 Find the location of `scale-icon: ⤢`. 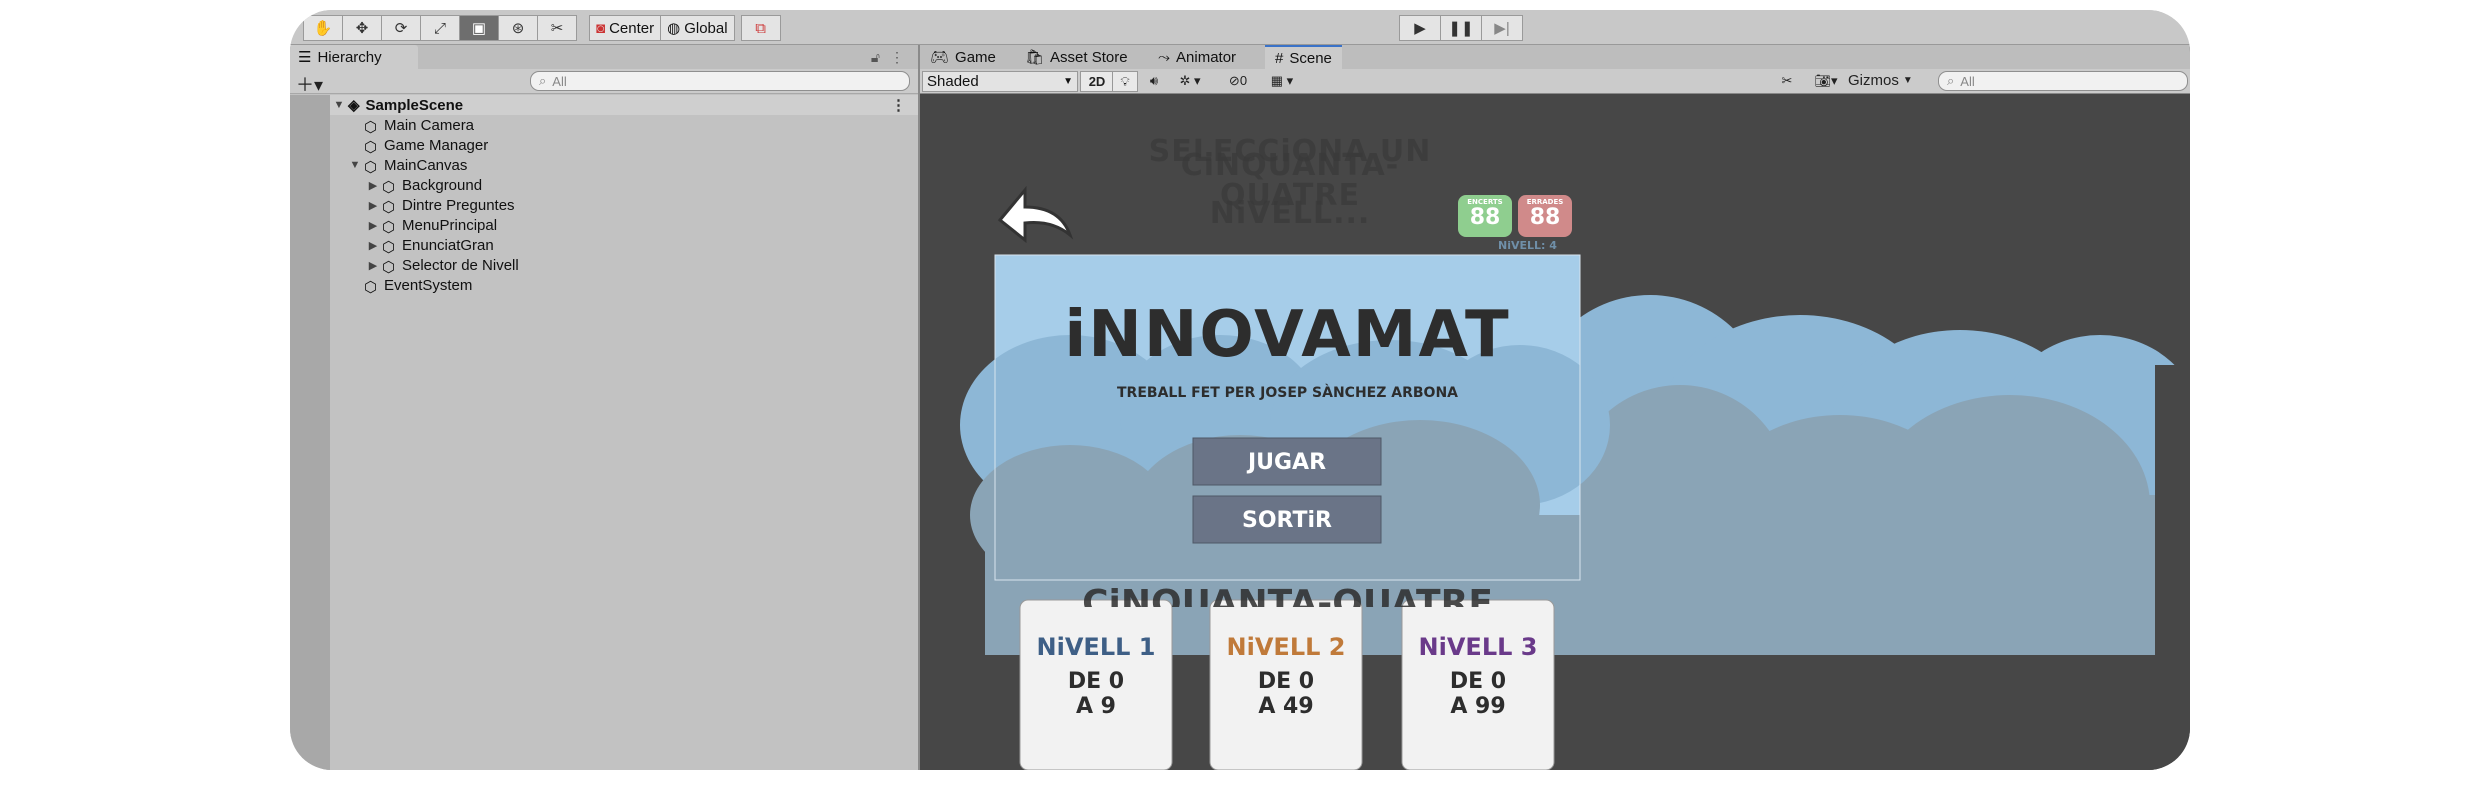

scale-icon: ⤢ is located at coordinates (439, 28).